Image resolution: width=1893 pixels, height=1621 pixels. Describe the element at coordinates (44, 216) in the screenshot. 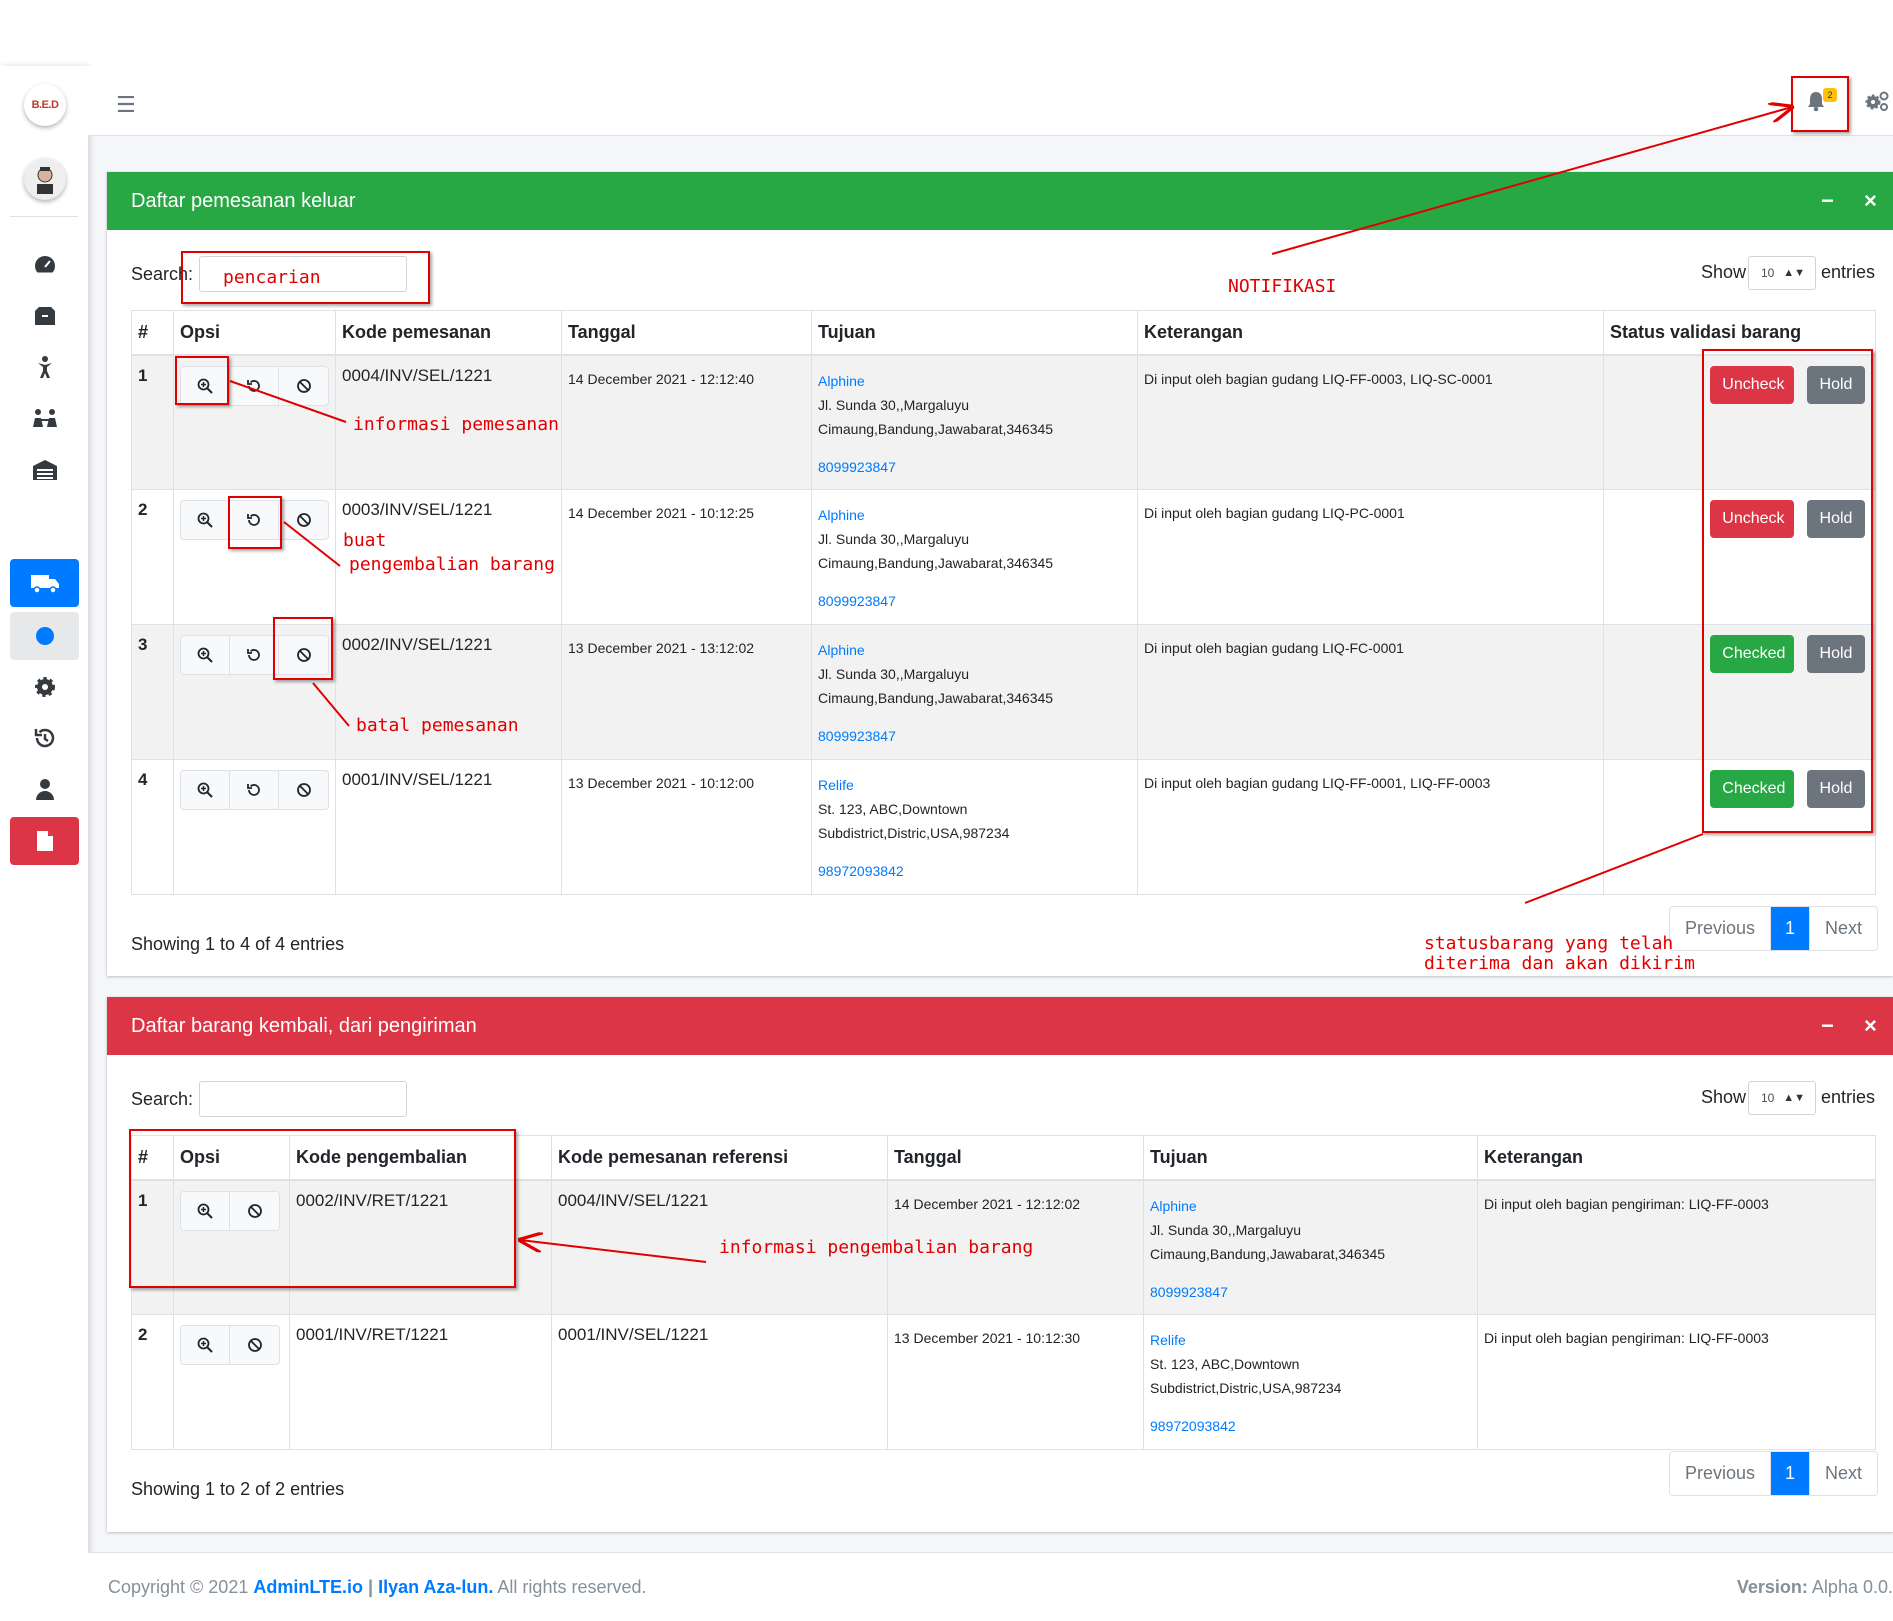

I see `sidebar-divider` at that location.